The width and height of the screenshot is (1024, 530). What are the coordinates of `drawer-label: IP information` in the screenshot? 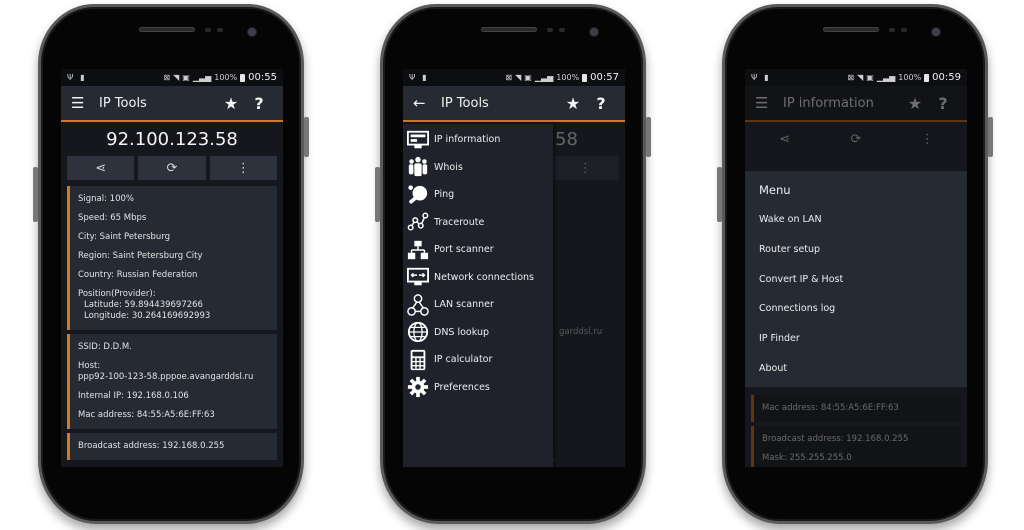 It's located at (467, 140).